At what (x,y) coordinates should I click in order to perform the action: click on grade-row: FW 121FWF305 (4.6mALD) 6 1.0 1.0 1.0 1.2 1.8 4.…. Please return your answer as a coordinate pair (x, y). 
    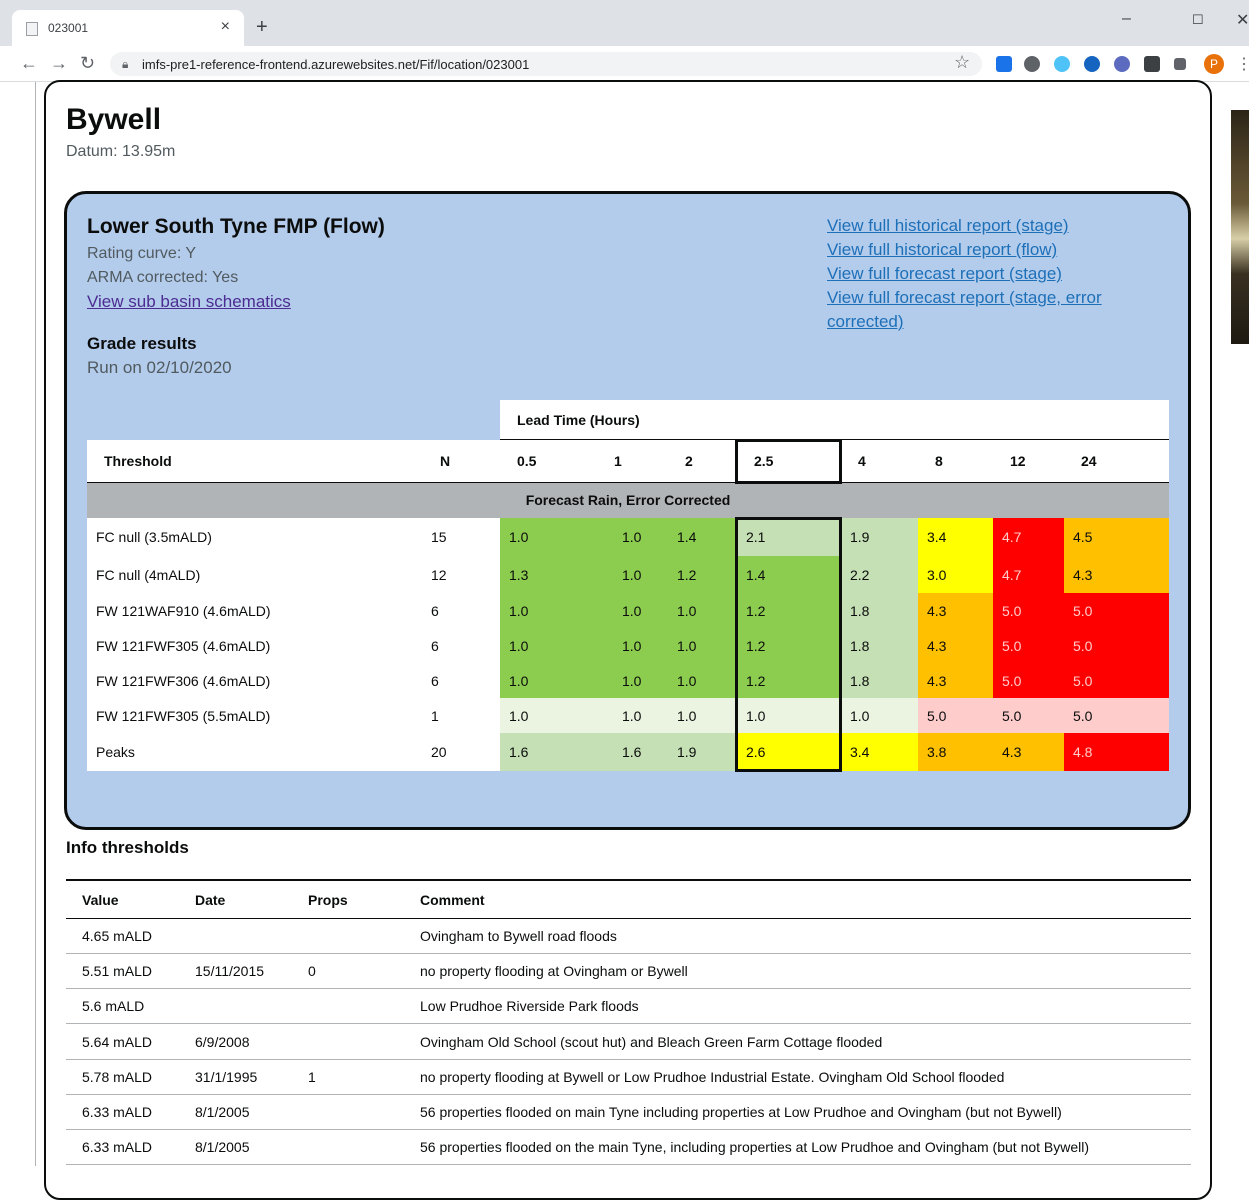
    Looking at the image, I should click on (628, 645).